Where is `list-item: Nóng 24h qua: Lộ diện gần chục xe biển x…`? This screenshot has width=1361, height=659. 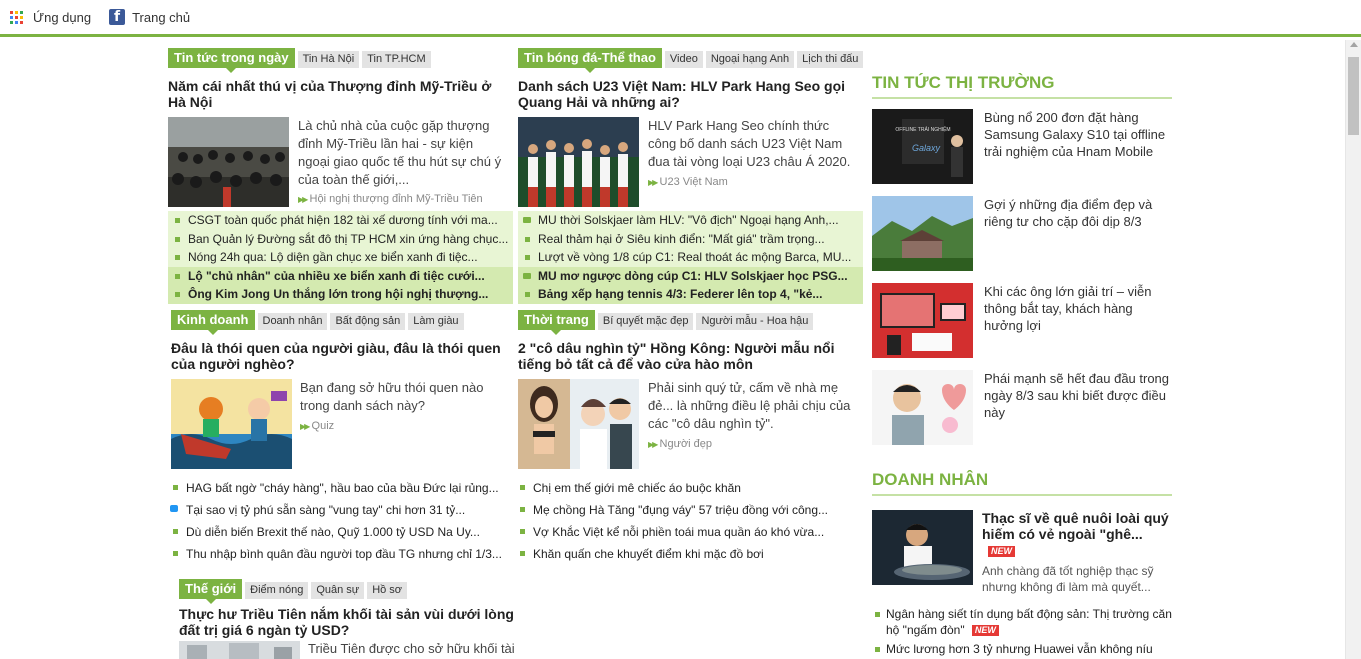 list-item: Nóng 24h qua: Lộ diện gần chục xe biển x… is located at coordinates (340, 257).